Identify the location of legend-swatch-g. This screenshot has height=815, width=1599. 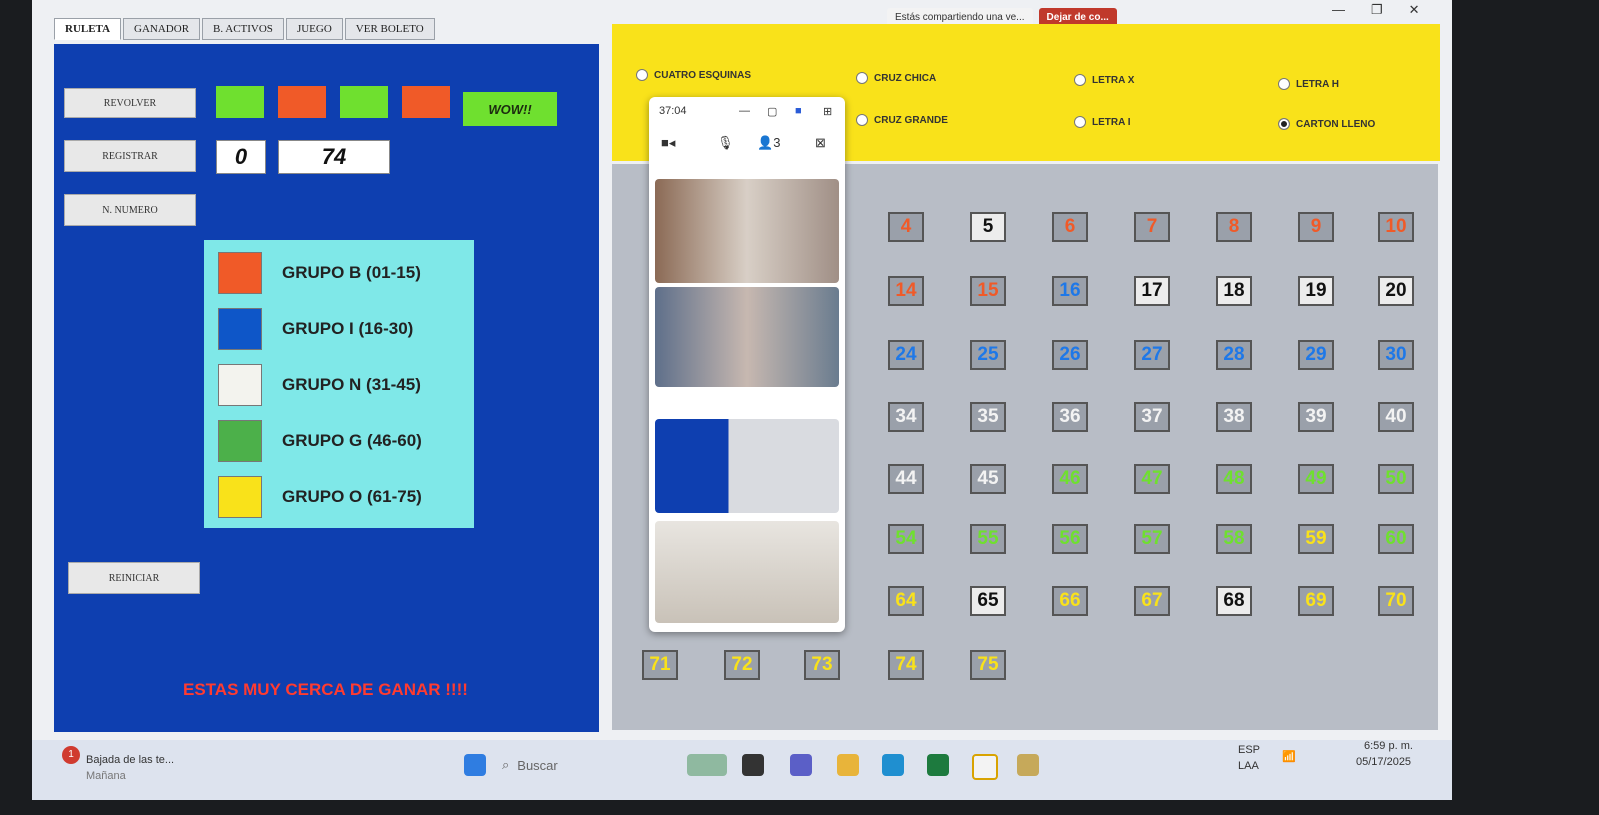
(240, 441).